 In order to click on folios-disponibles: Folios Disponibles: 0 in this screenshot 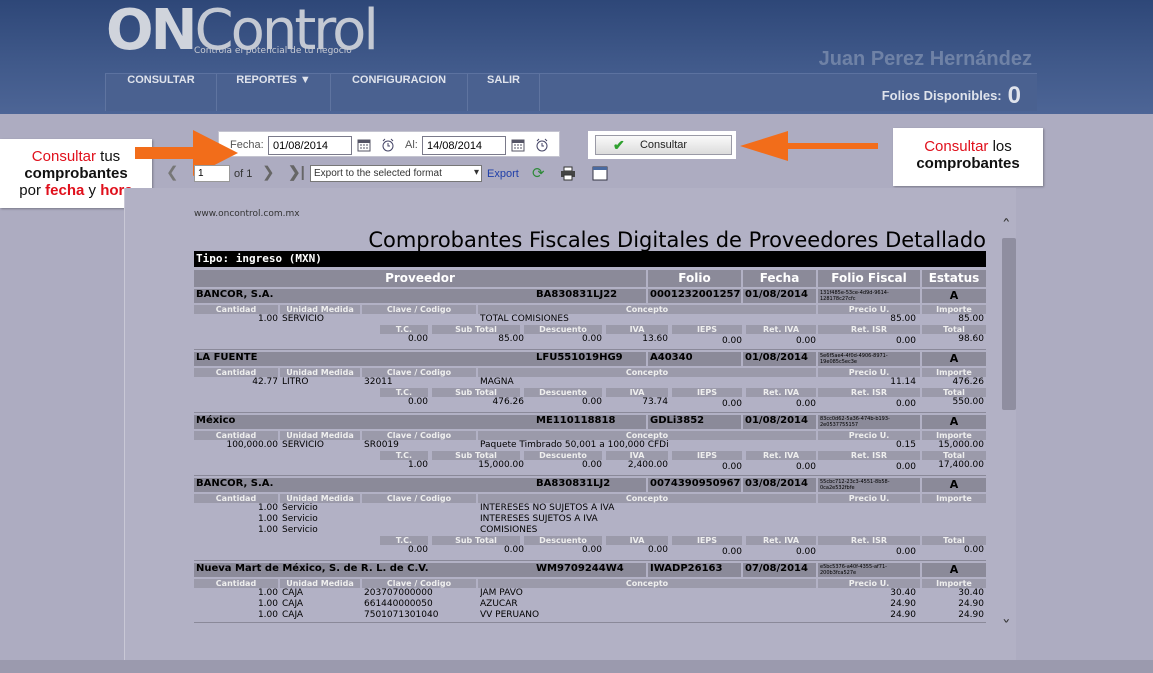, I will do `click(951, 96)`.